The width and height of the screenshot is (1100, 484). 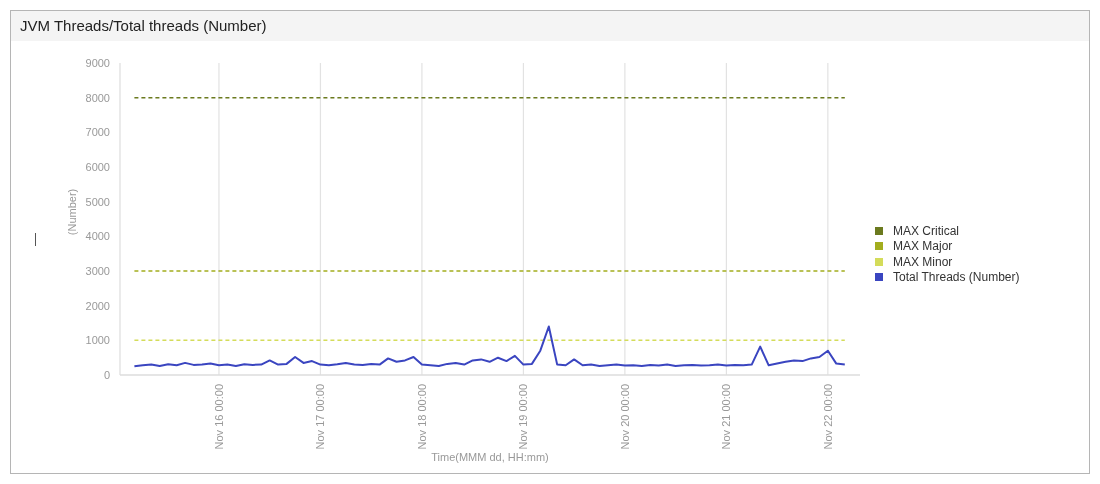 What do you see at coordinates (218, 417) in the screenshot?
I see `x-tick-label: Nov 16 00:00` at bounding box center [218, 417].